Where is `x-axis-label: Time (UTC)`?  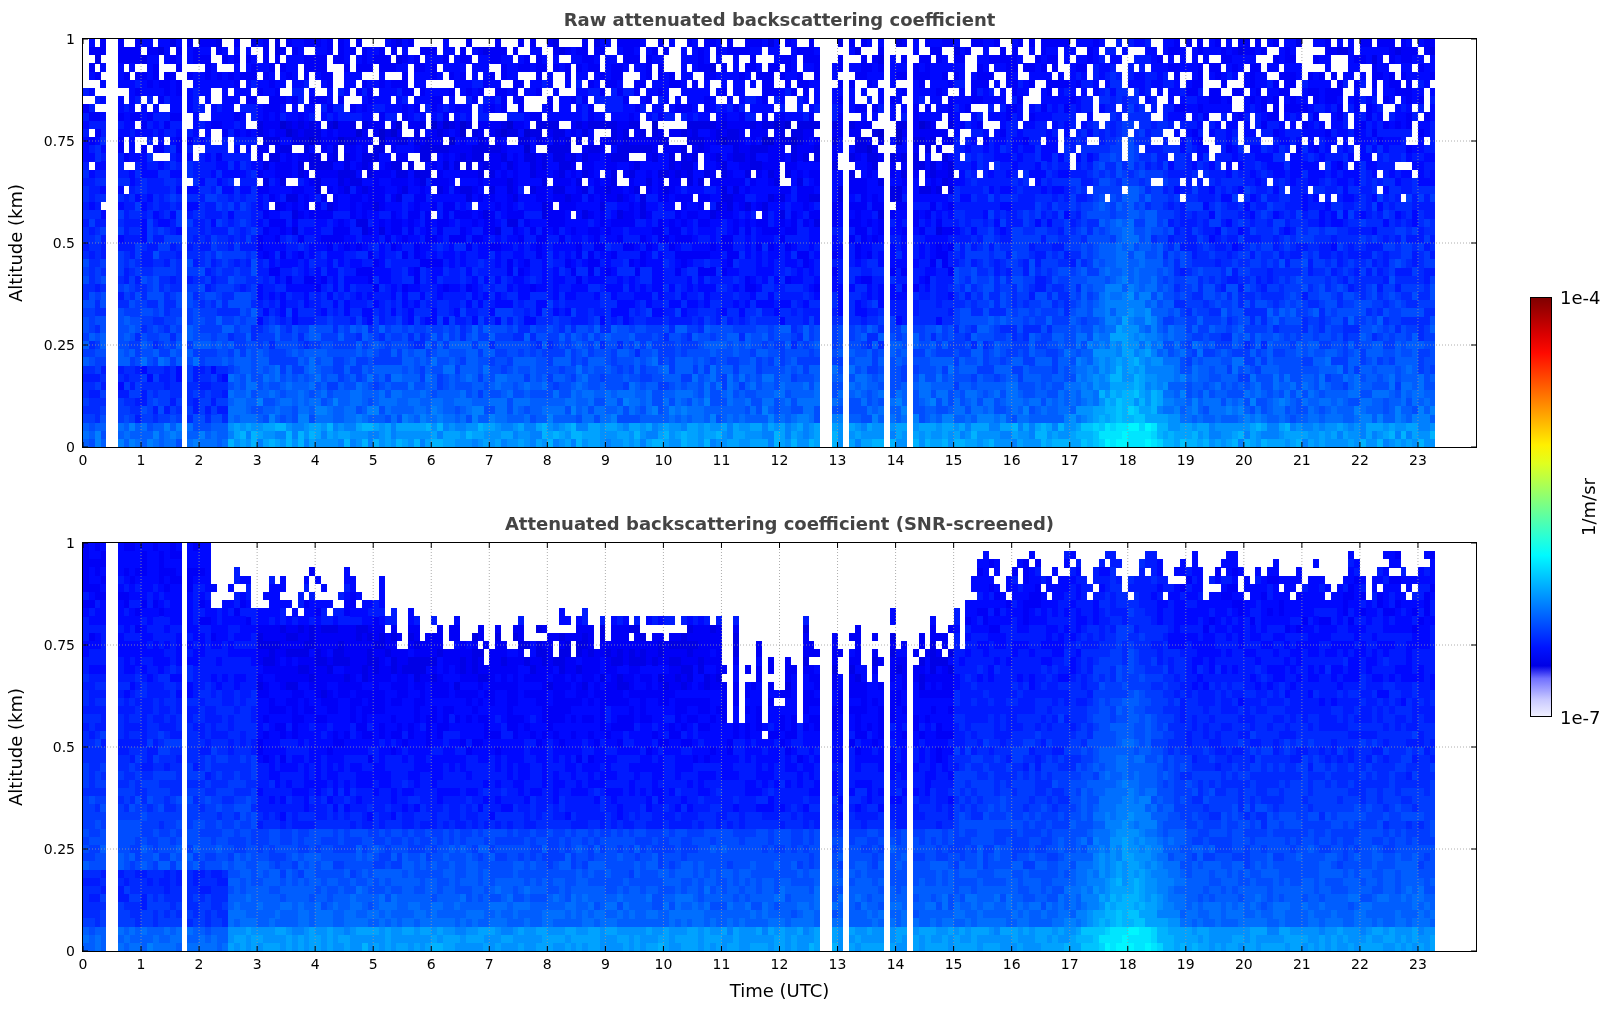
x-axis-label: Time (UTC) is located at coordinates (779, 990).